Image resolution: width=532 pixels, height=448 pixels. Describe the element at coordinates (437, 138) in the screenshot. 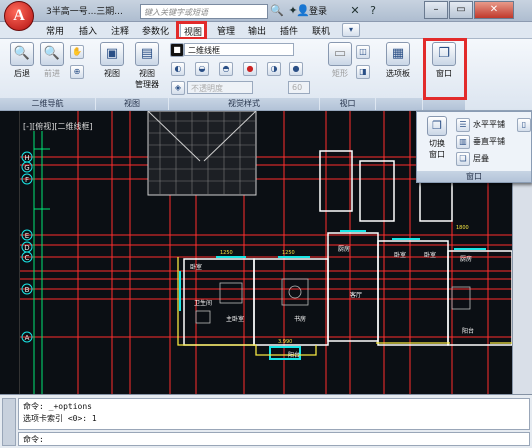

I see `switch-windows-button: ❐ 切换 窗口` at that location.